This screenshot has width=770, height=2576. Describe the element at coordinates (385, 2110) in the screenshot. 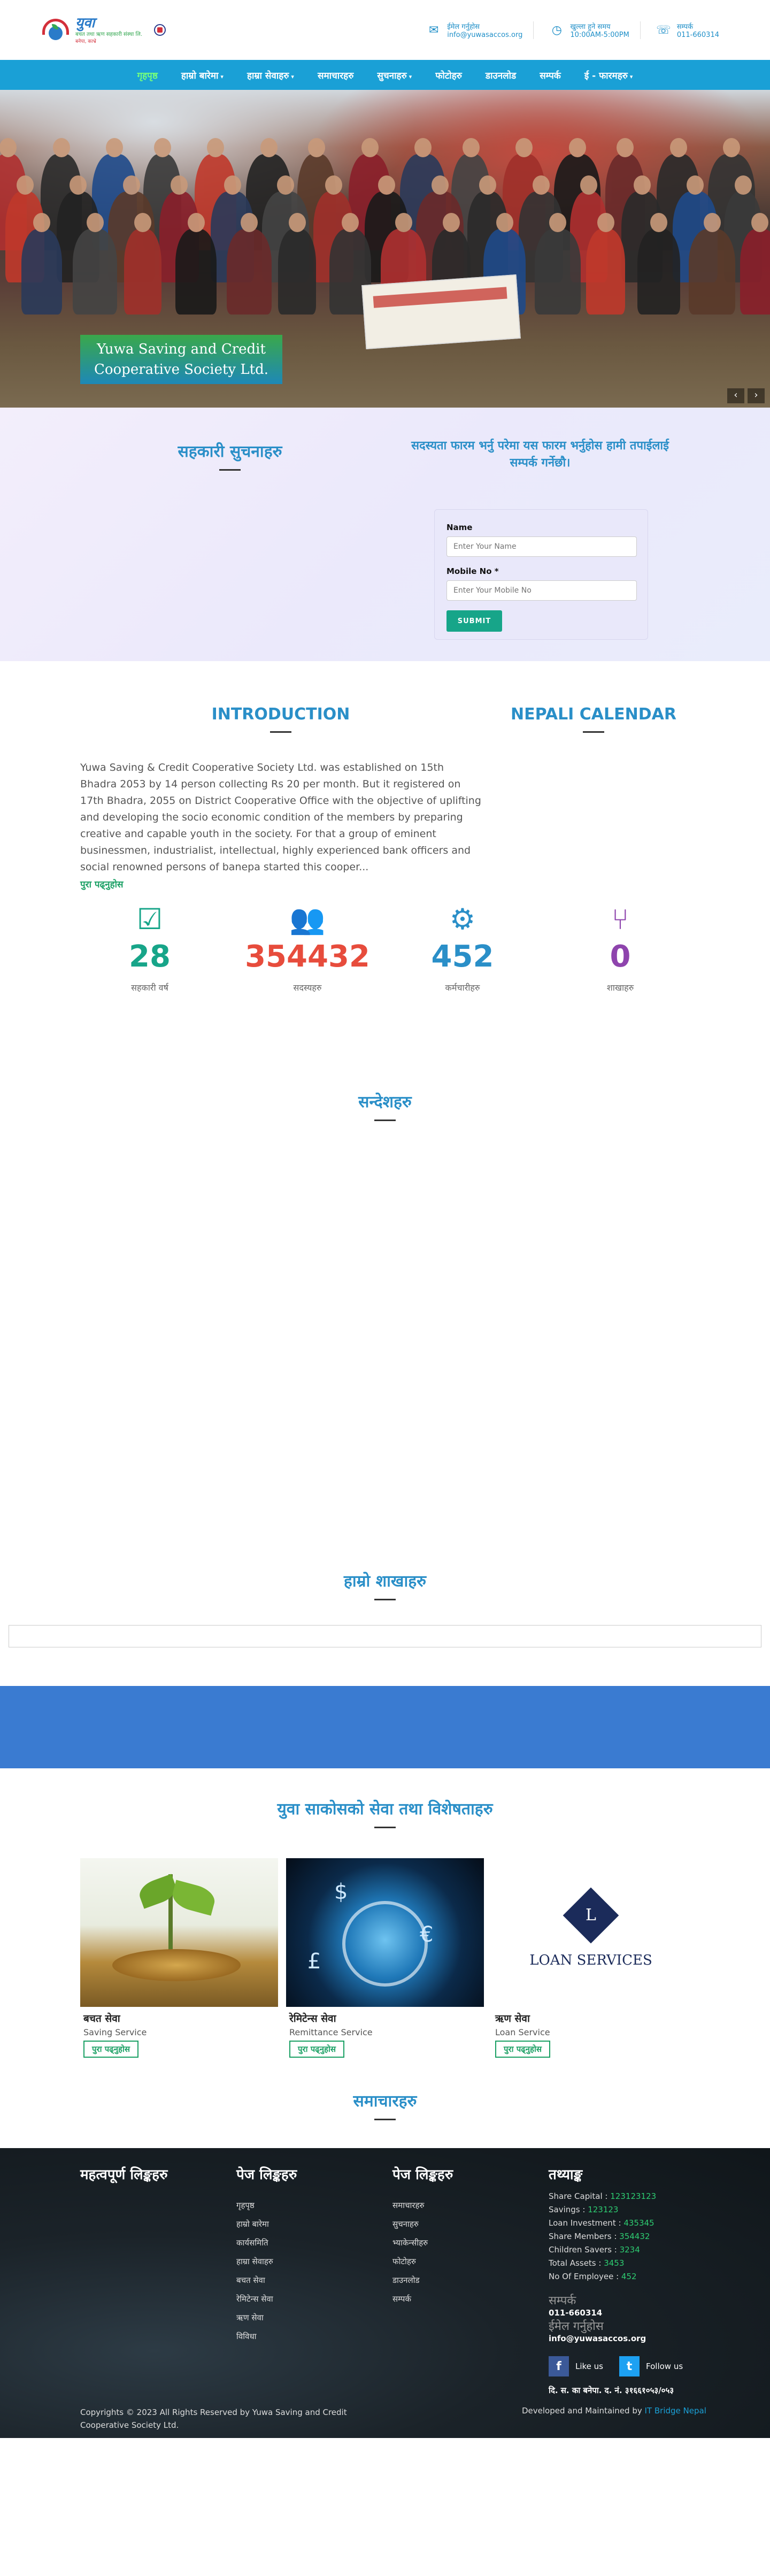

I see `news-section: समाचारहरु` at that location.